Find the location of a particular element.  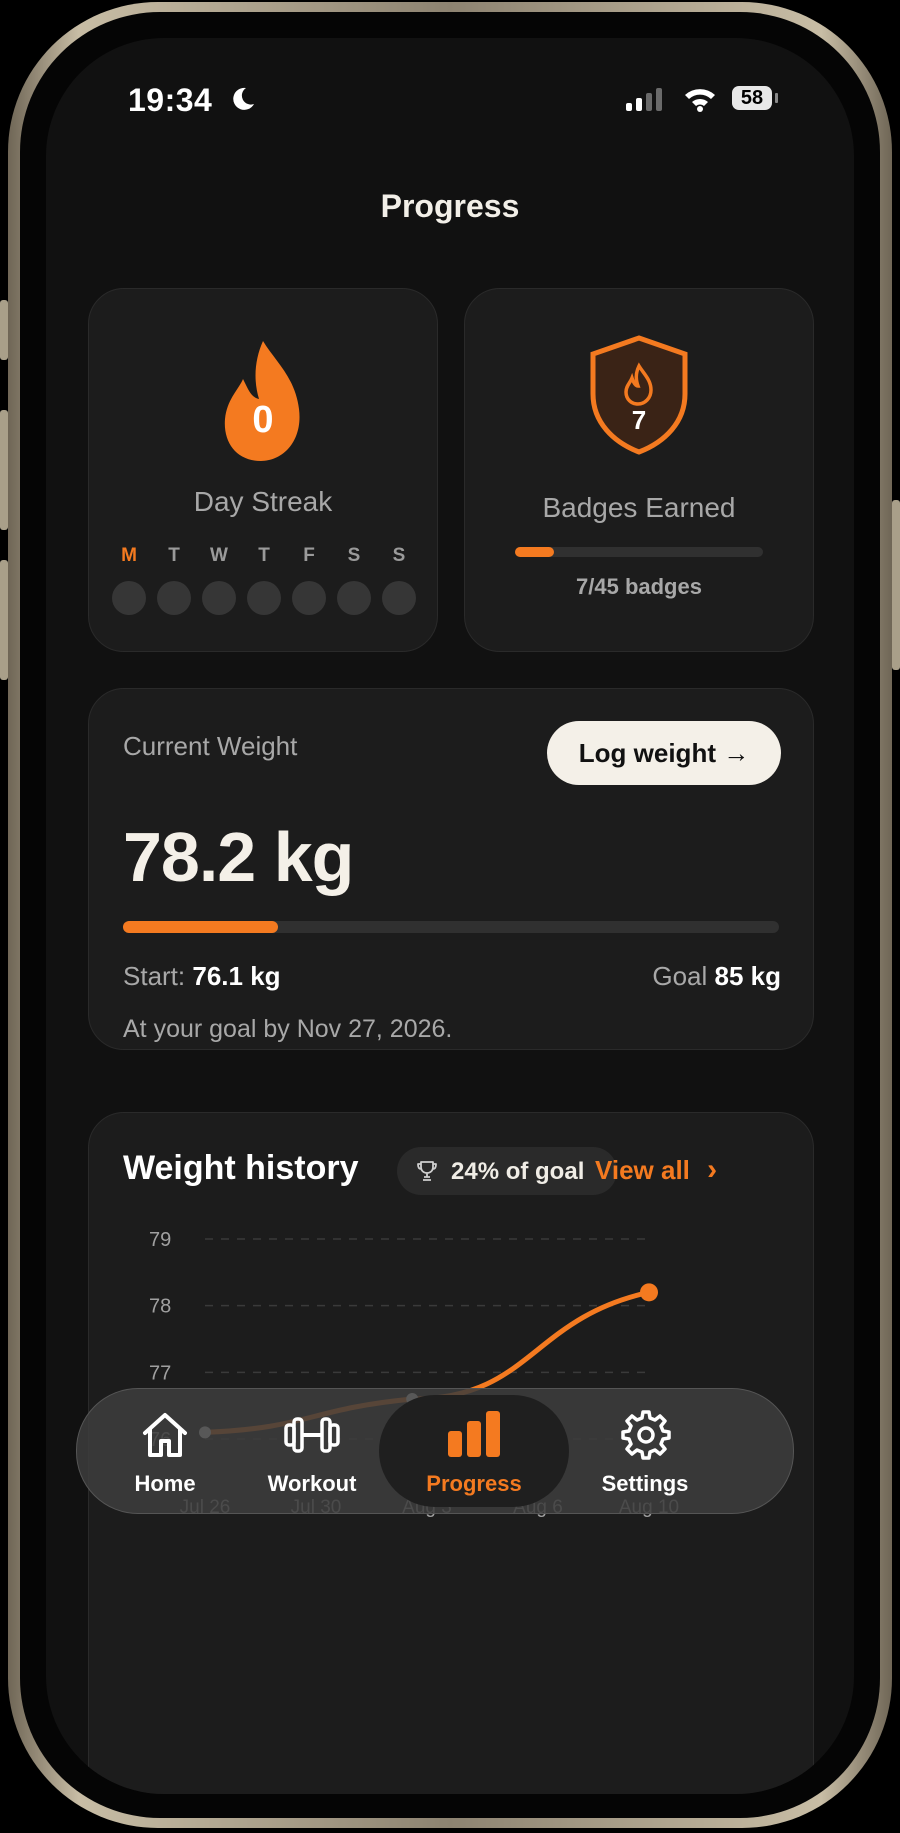

status-time: 19:34 is located at coordinates (170, 100).